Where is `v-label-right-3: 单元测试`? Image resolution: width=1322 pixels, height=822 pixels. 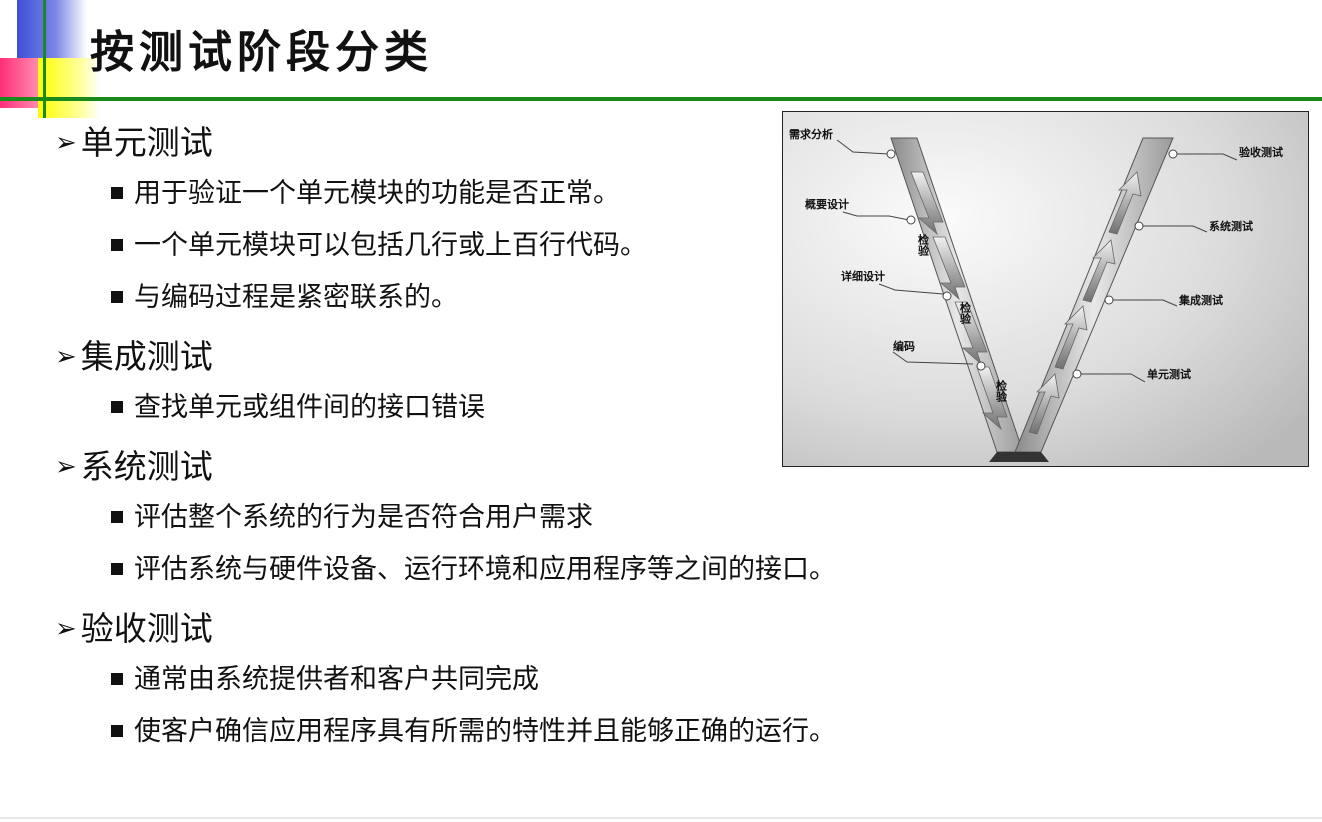
v-label-right-3: 单元测试 is located at coordinates (1169, 374).